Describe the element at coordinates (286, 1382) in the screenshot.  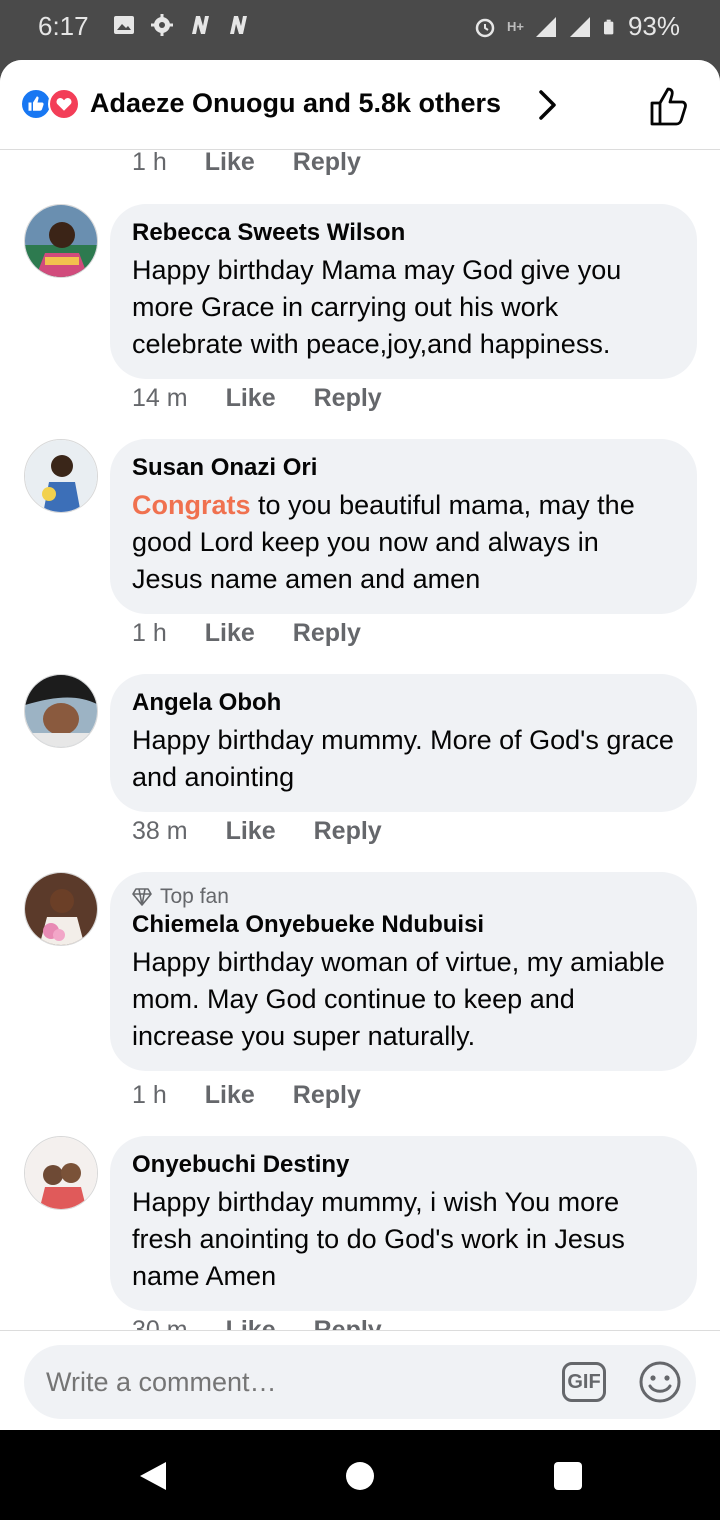
I see `comment-input` at that location.